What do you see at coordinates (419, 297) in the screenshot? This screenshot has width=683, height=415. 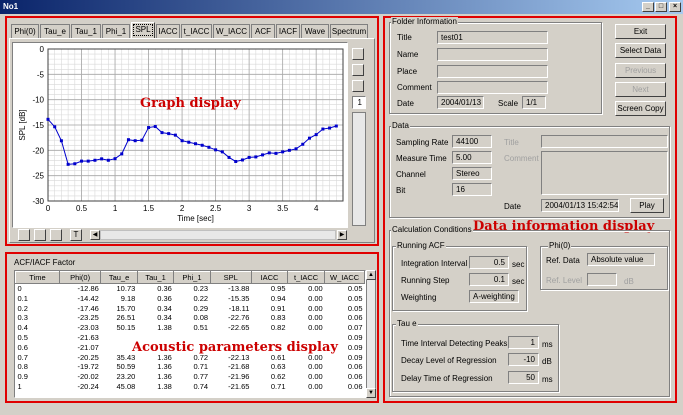 I see `weighting-label: Weighting` at bounding box center [419, 297].